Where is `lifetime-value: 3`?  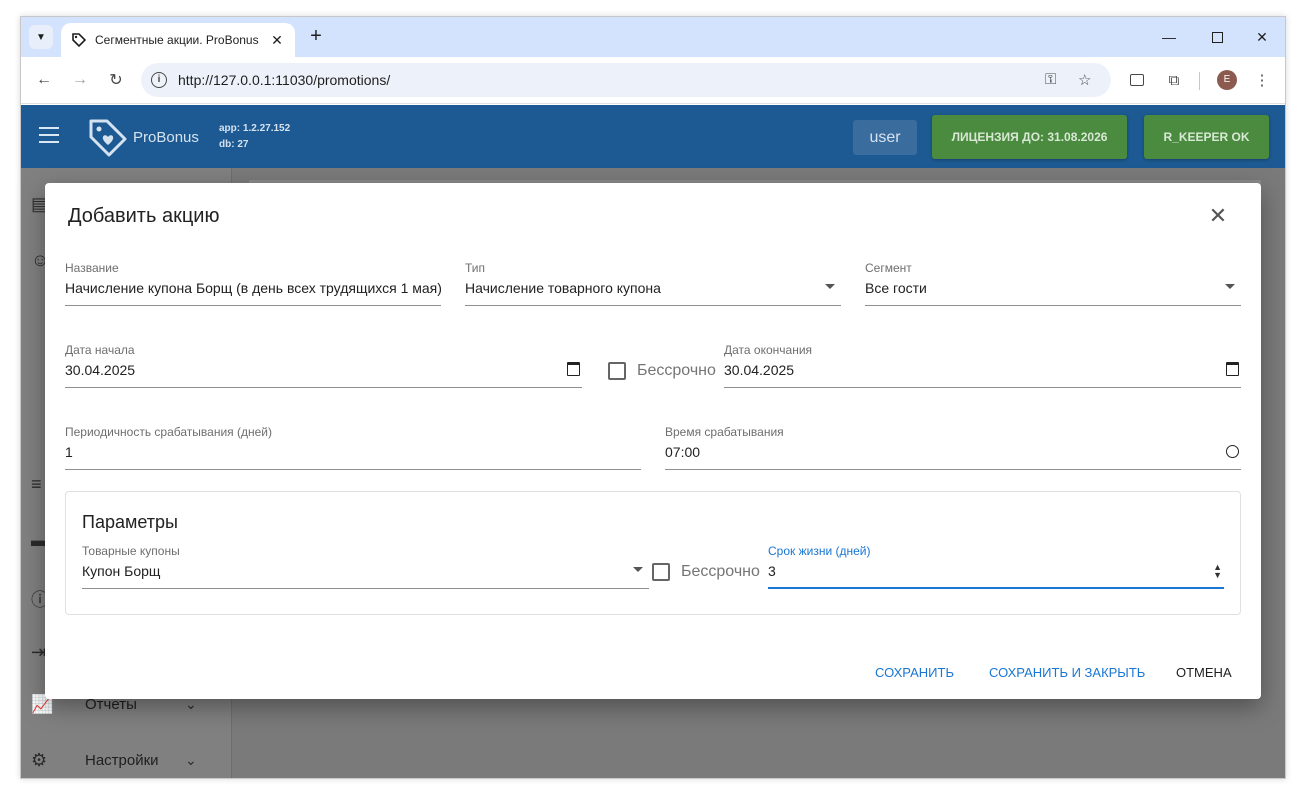
lifetime-value: 3 is located at coordinates (772, 571).